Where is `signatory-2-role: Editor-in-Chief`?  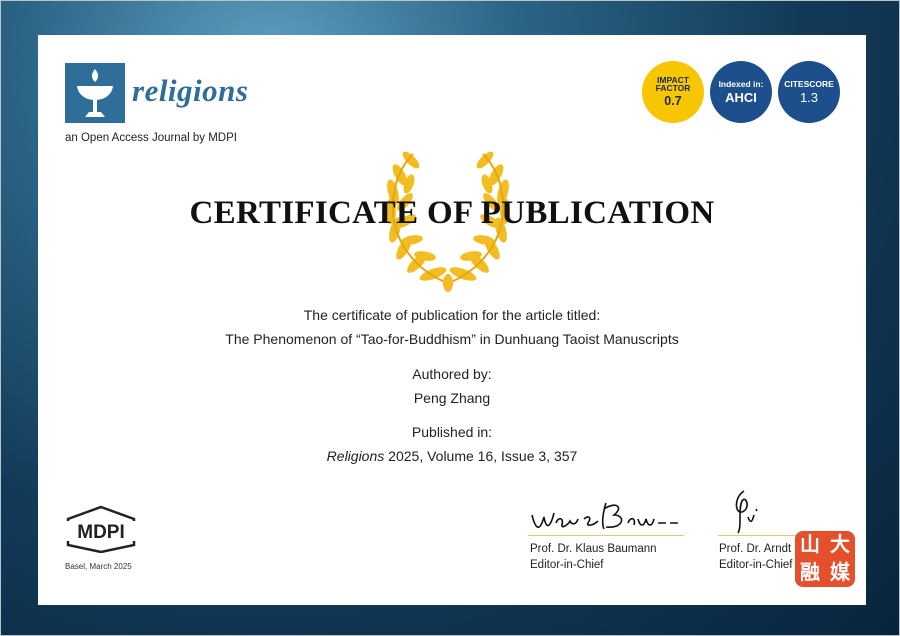
signatory-2-role: Editor-in-Chief is located at coordinates (756, 565).